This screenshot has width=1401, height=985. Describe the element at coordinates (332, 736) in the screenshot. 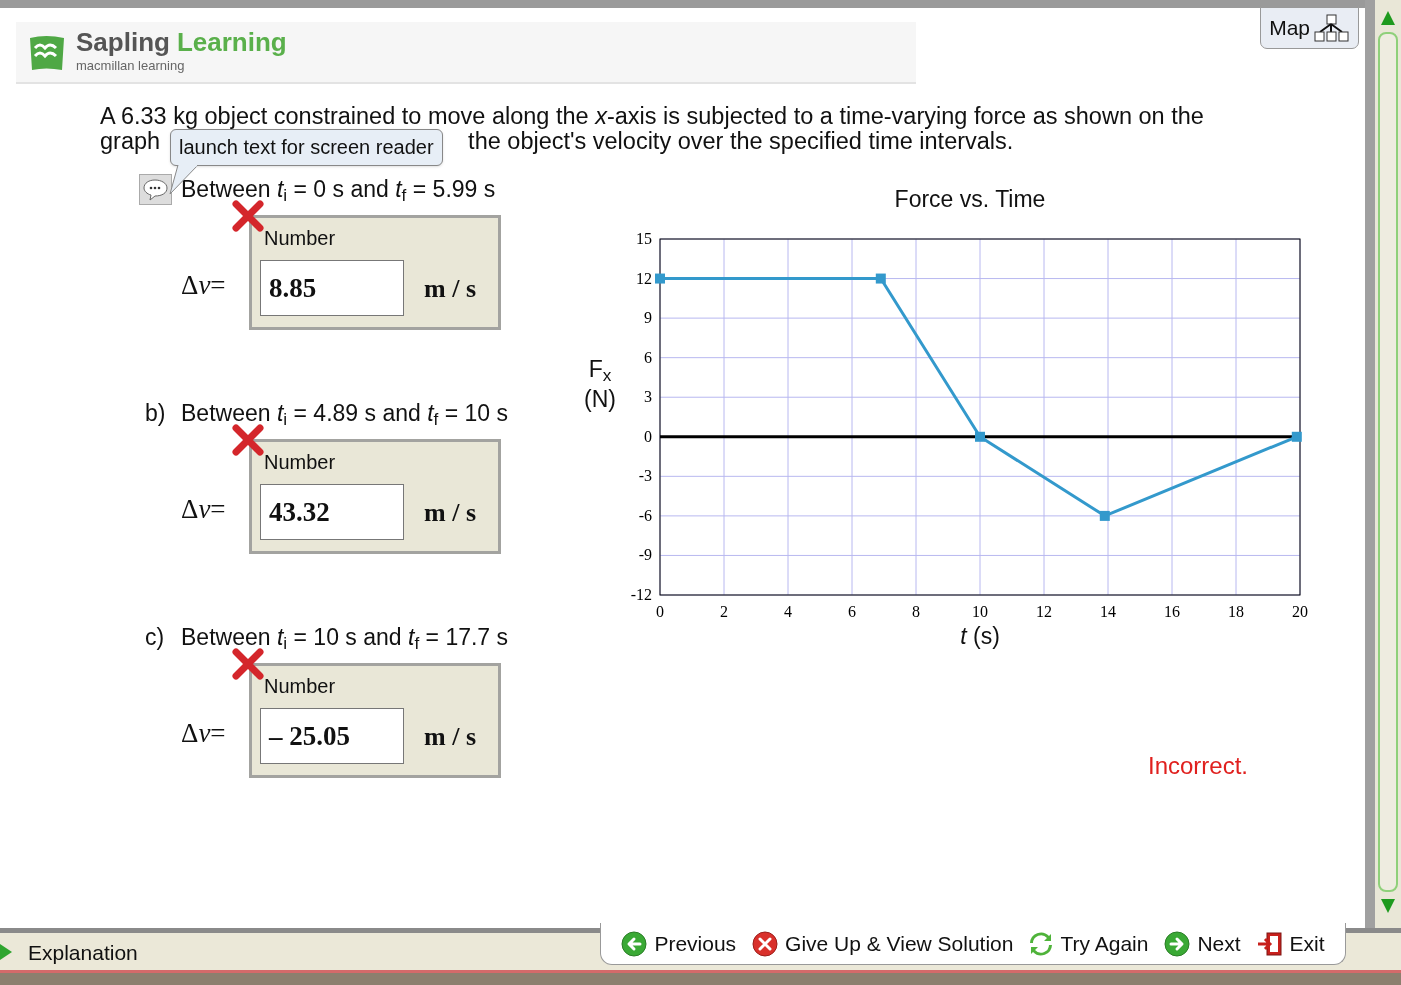

I see `answer-field: – 25.05` at that location.